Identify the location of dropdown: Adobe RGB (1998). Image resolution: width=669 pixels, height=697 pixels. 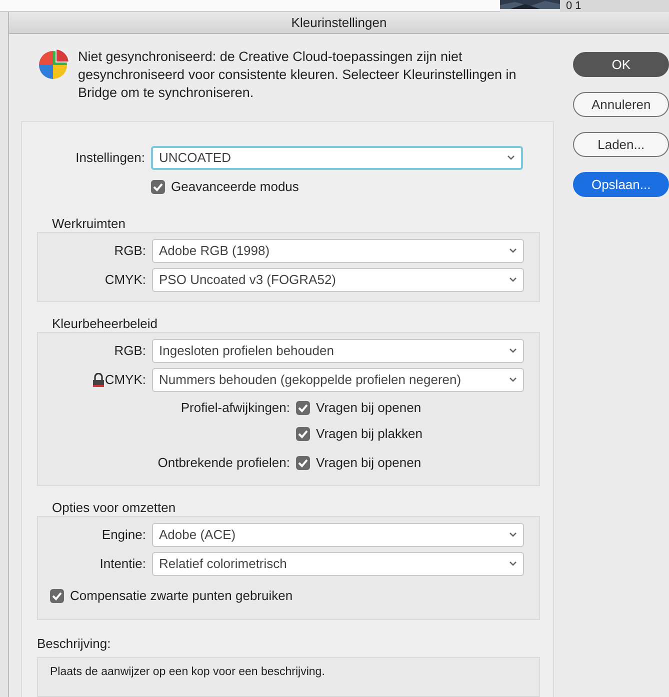
(338, 251).